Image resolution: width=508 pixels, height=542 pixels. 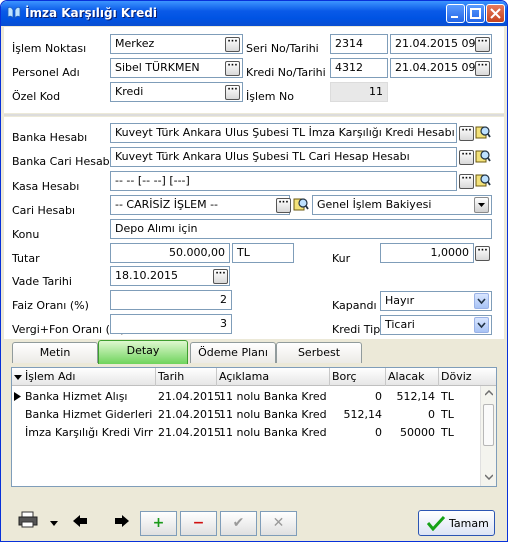 I want to click on cari-label: Cari Hesabı, so click(x=44, y=210).